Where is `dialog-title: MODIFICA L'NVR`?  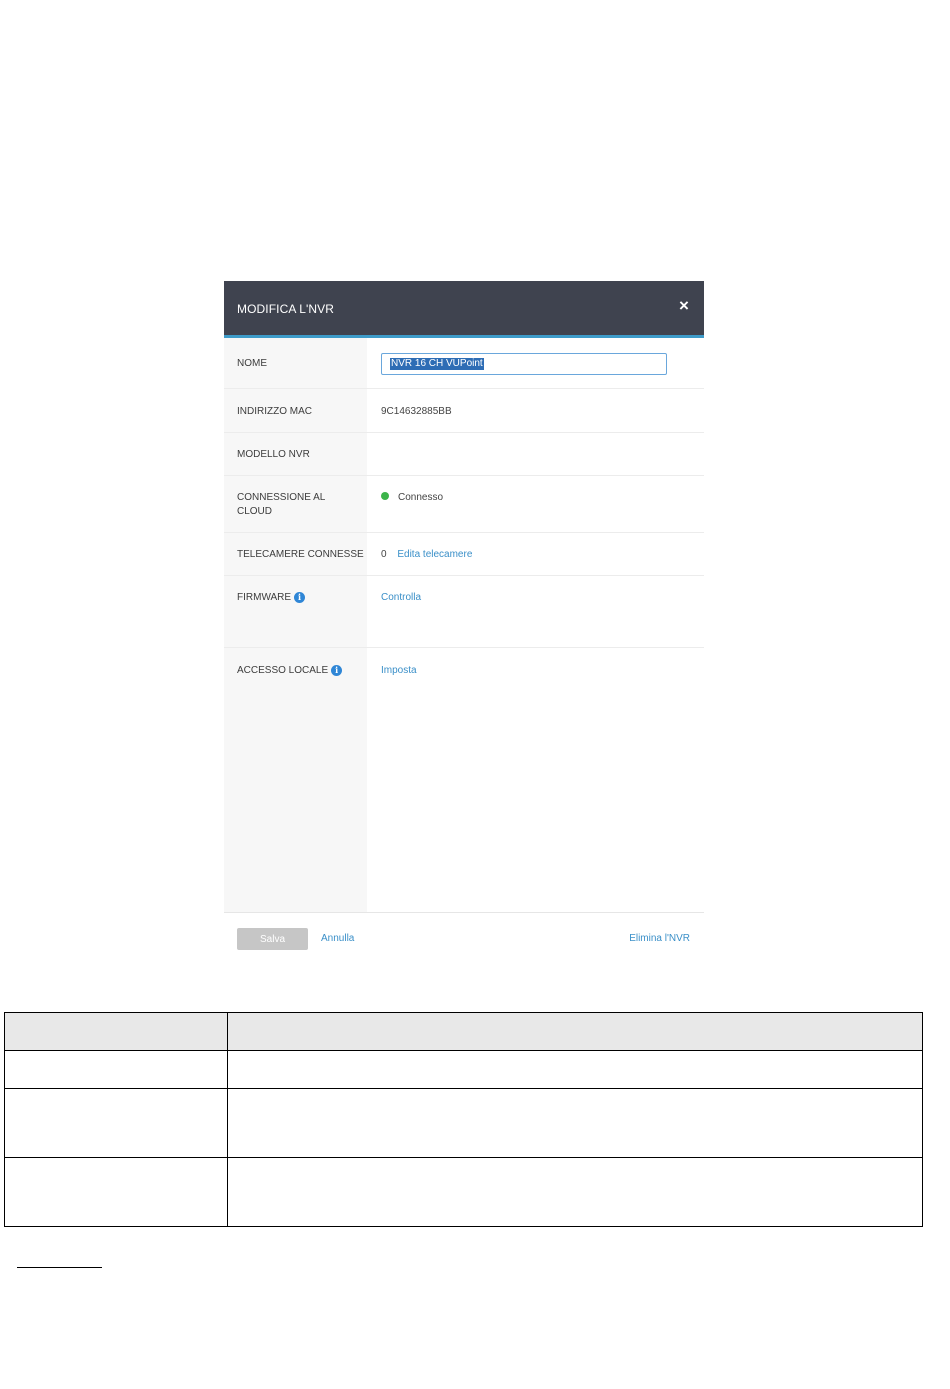 dialog-title: MODIFICA L'NVR is located at coordinates (286, 309).